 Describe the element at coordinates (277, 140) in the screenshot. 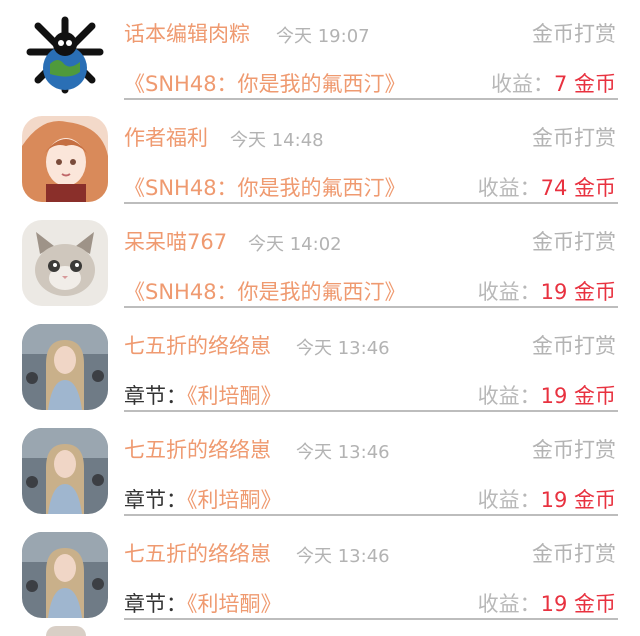

I see `timestamp: 今天 14:48` at that location.